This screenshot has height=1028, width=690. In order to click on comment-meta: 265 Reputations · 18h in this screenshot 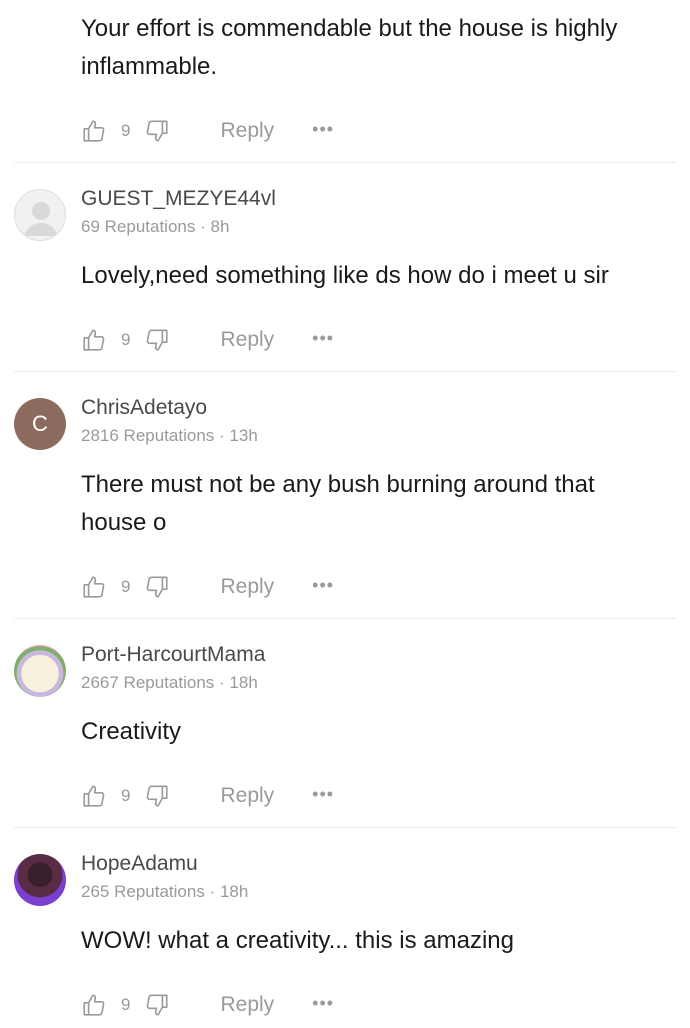, I will do `click(165, 891)`.